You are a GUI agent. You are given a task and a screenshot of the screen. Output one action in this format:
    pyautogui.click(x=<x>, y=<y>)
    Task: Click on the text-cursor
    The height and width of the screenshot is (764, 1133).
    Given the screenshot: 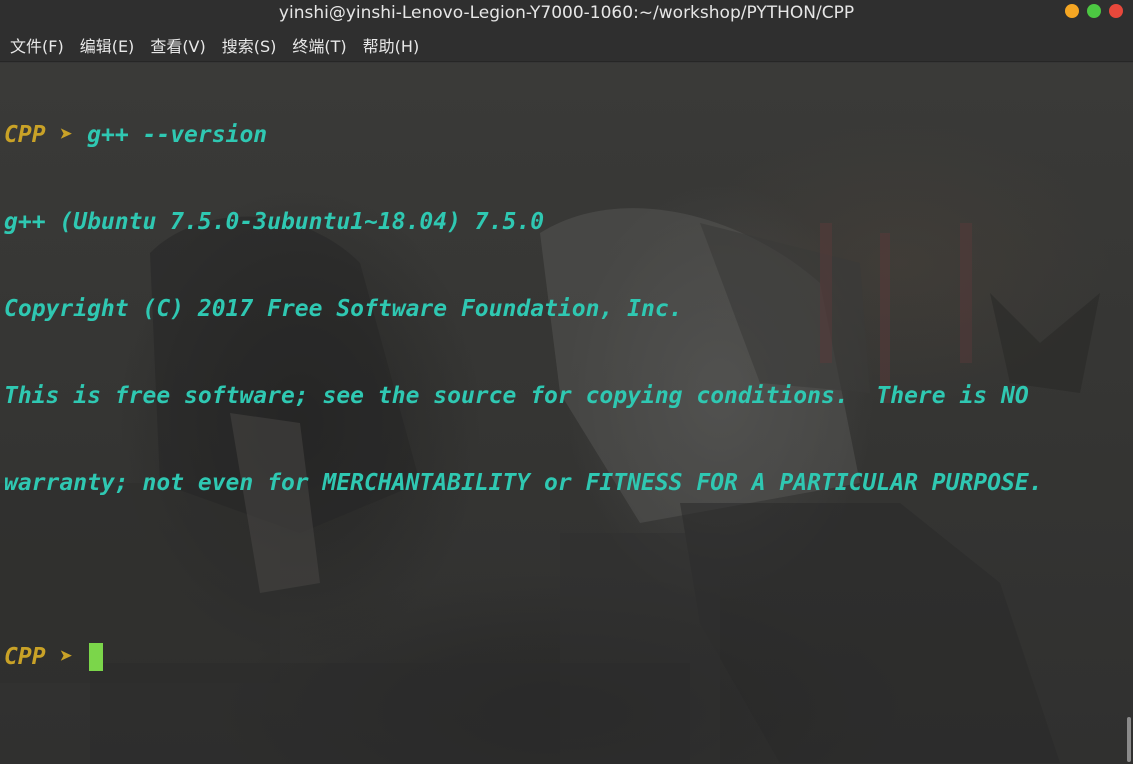 What is the action you would take?
    pyautogui.click(x=96, y=657)
    